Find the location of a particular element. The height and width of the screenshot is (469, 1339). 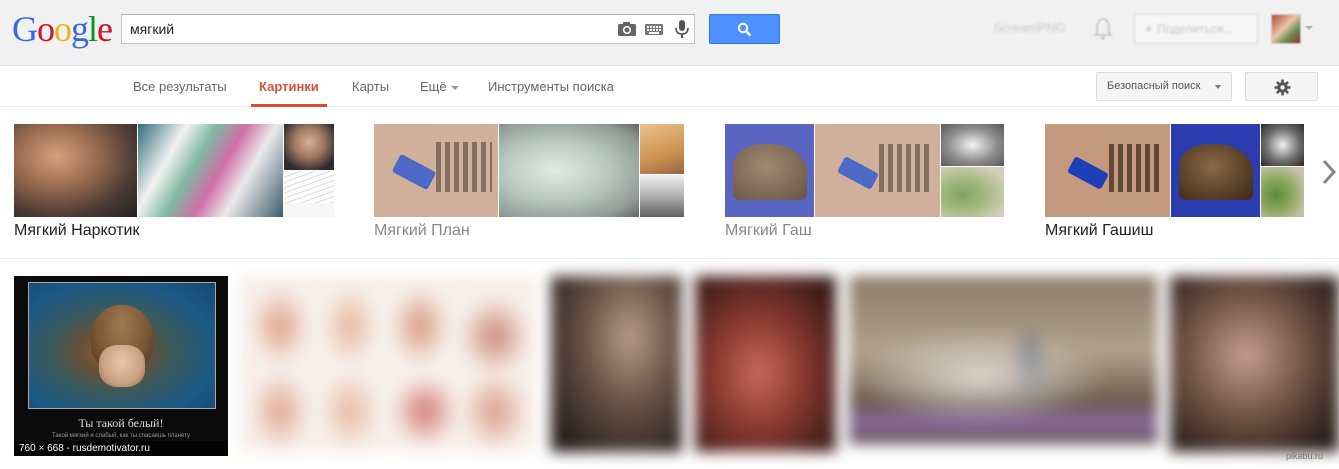

related-search-card: Мягкий Гаш is located at coordinates (865, 184).